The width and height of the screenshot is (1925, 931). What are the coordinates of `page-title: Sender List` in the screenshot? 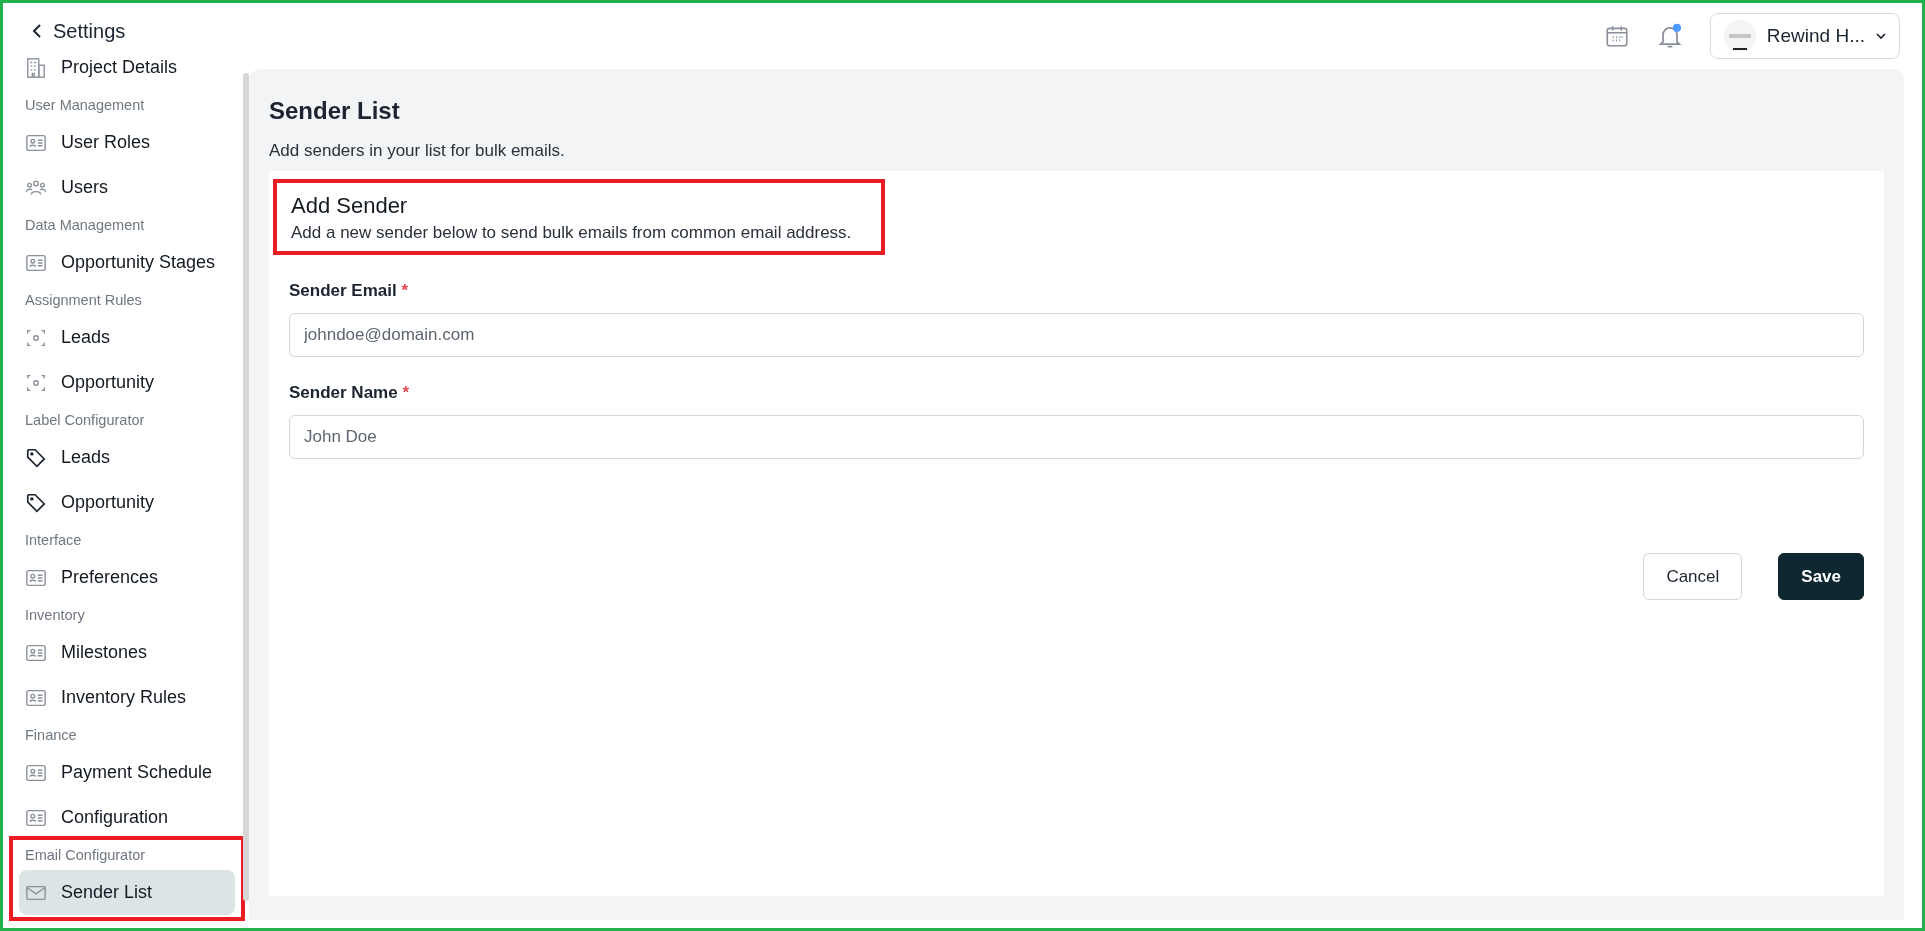 It's located at (335, 111).